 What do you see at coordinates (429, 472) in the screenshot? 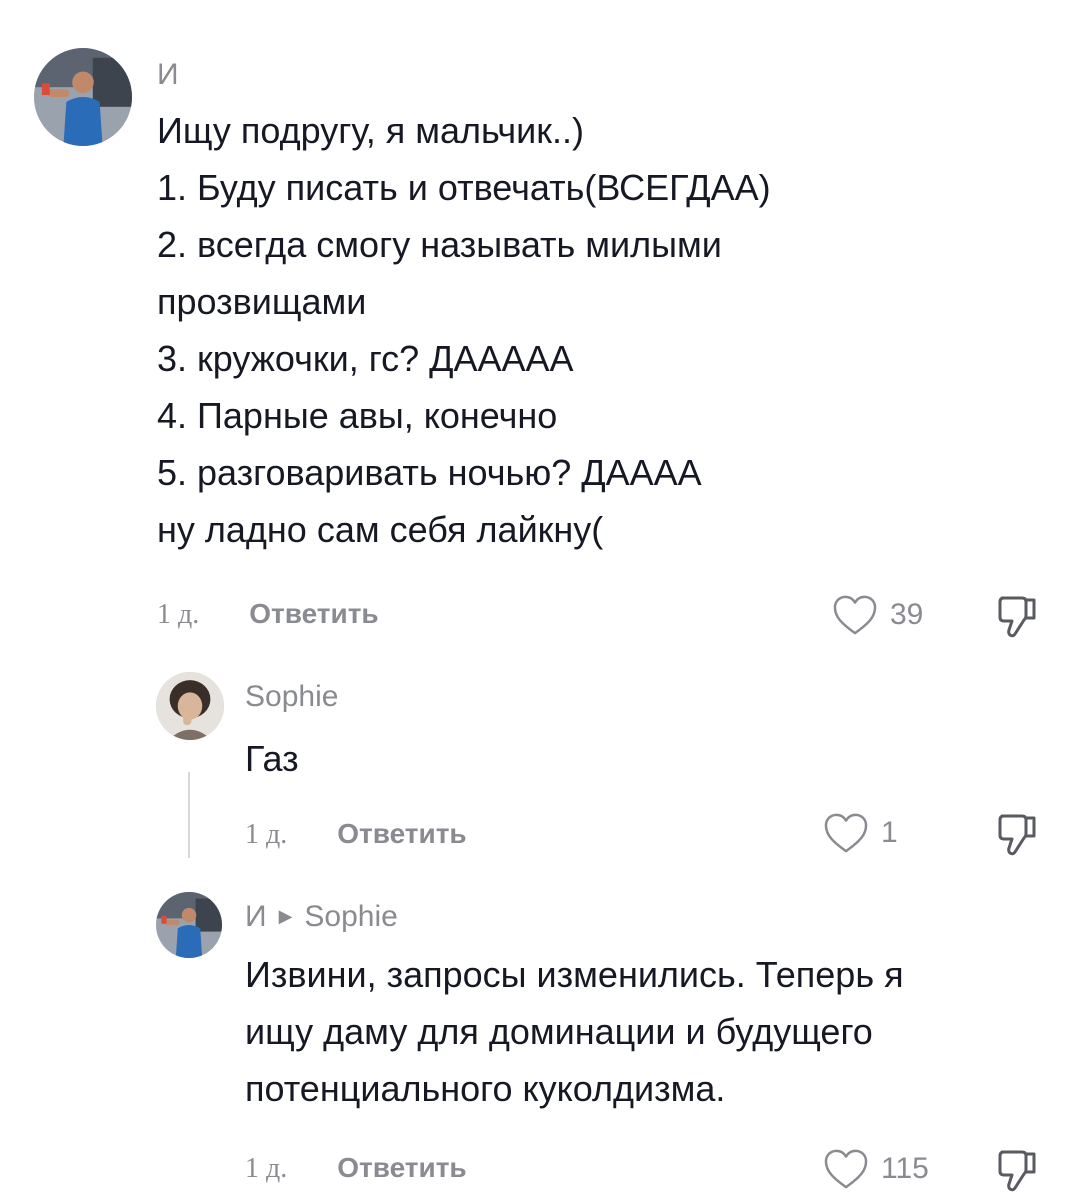
I see `comment-line: 5. разговаривать ночью? ДАААА` at bounding box center [429, 472].